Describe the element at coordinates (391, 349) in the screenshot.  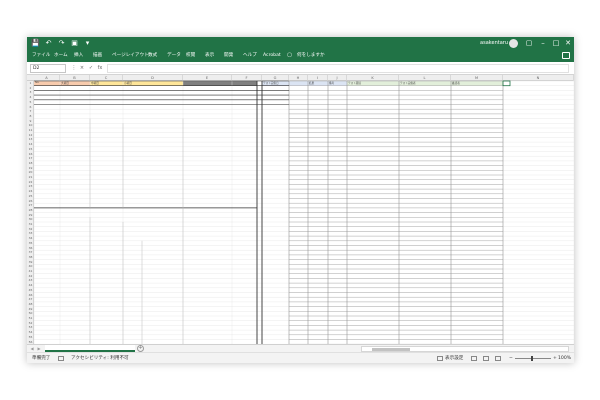
I see `scrollbar-thumb` at that location.